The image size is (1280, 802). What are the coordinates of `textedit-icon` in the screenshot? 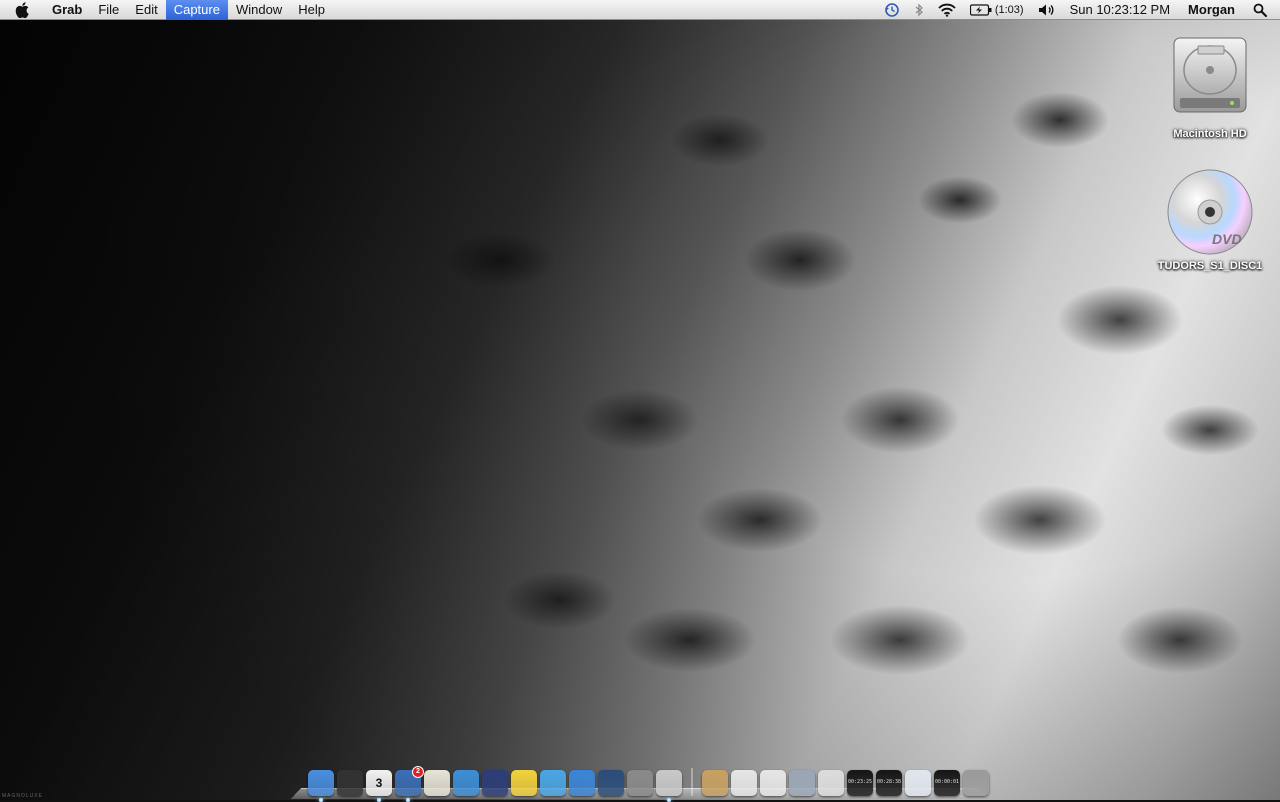 It's located at (437, 783).